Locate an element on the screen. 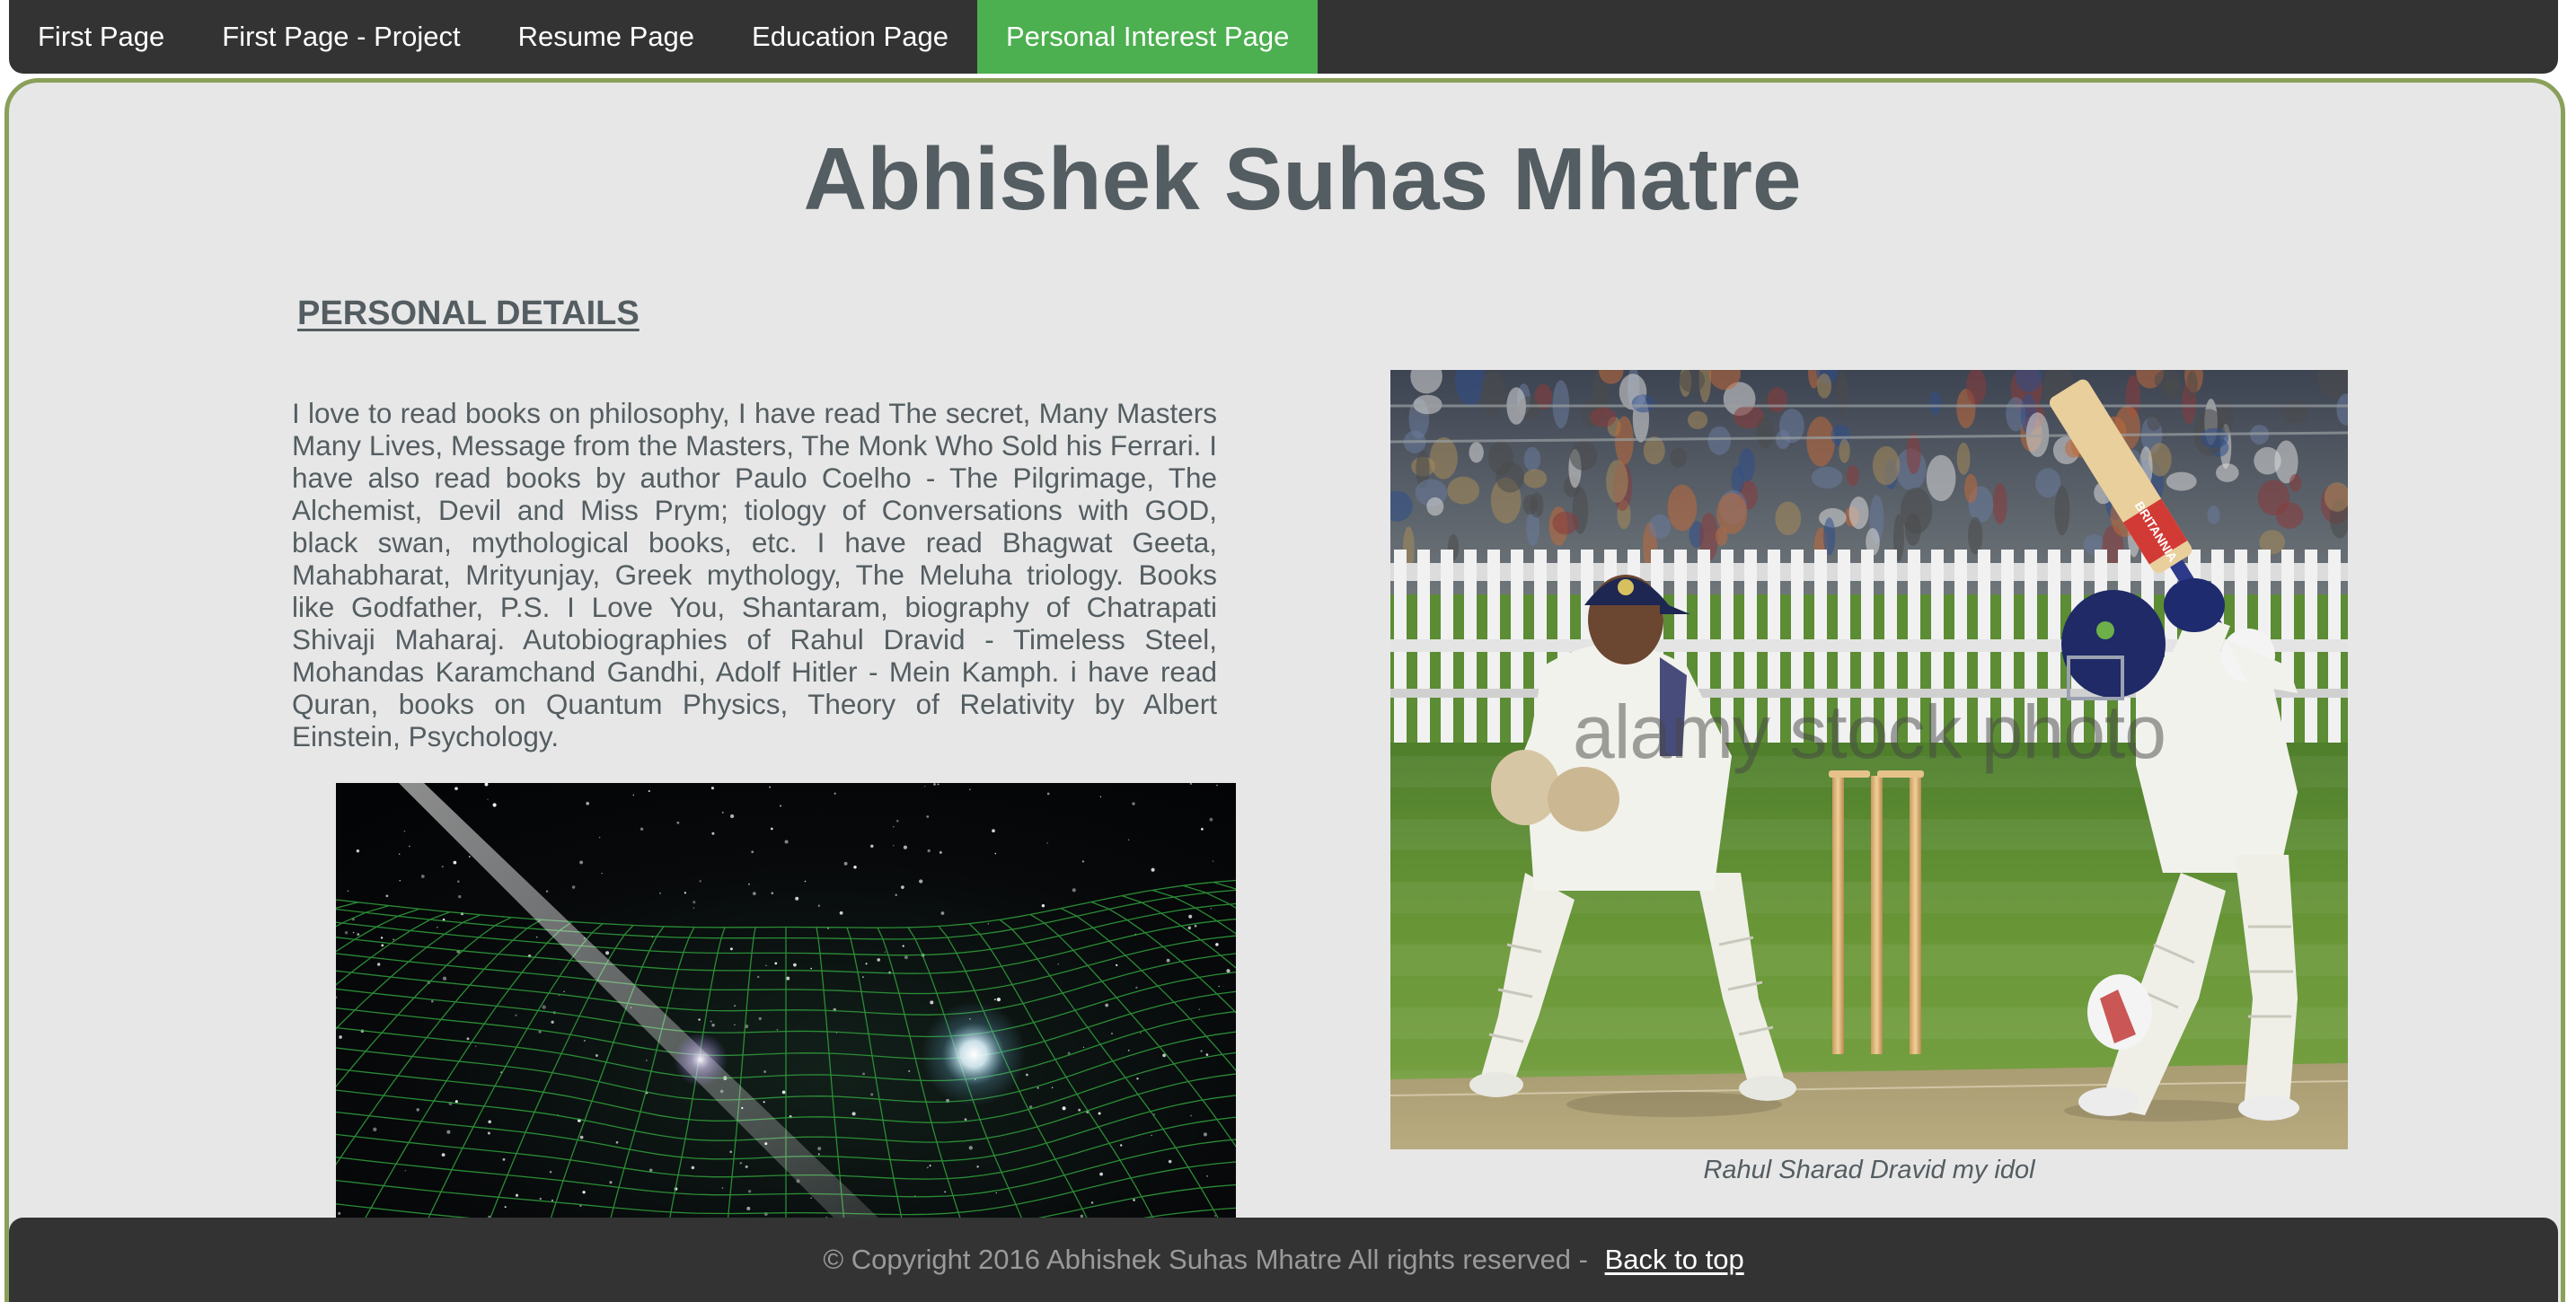 Image resolution: width=2576 pixels, height=1302 pixels. nav-item-education-page: Education Page is located at coordinates (850, 37).